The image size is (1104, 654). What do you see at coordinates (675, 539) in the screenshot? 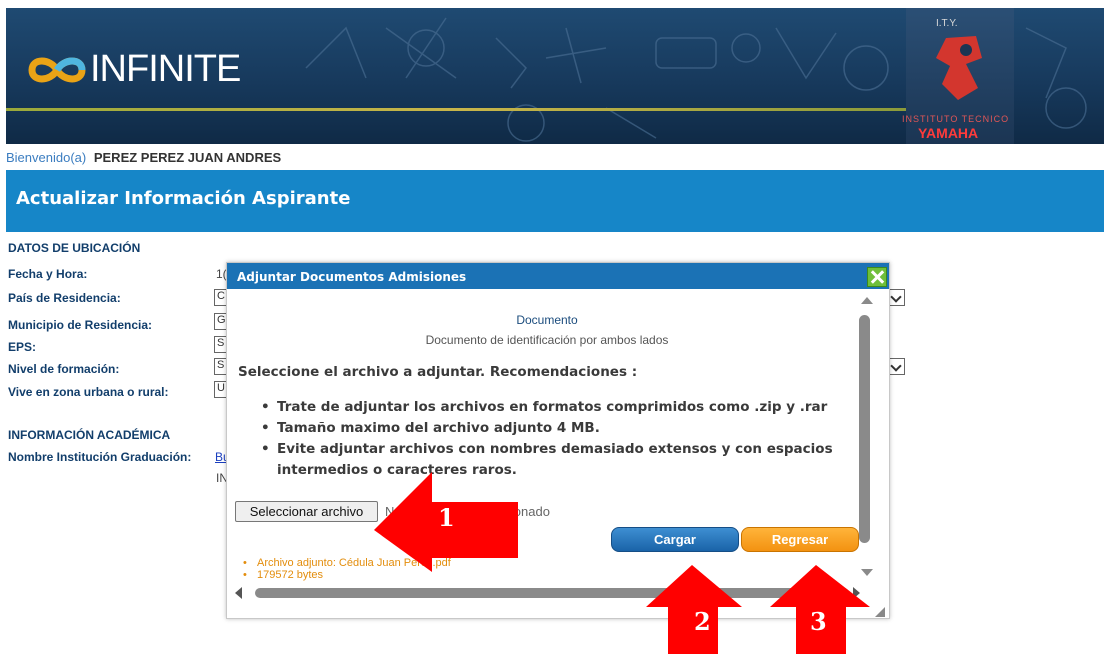
I see `upload-button: Cargar` at bounding box center [675, 539].